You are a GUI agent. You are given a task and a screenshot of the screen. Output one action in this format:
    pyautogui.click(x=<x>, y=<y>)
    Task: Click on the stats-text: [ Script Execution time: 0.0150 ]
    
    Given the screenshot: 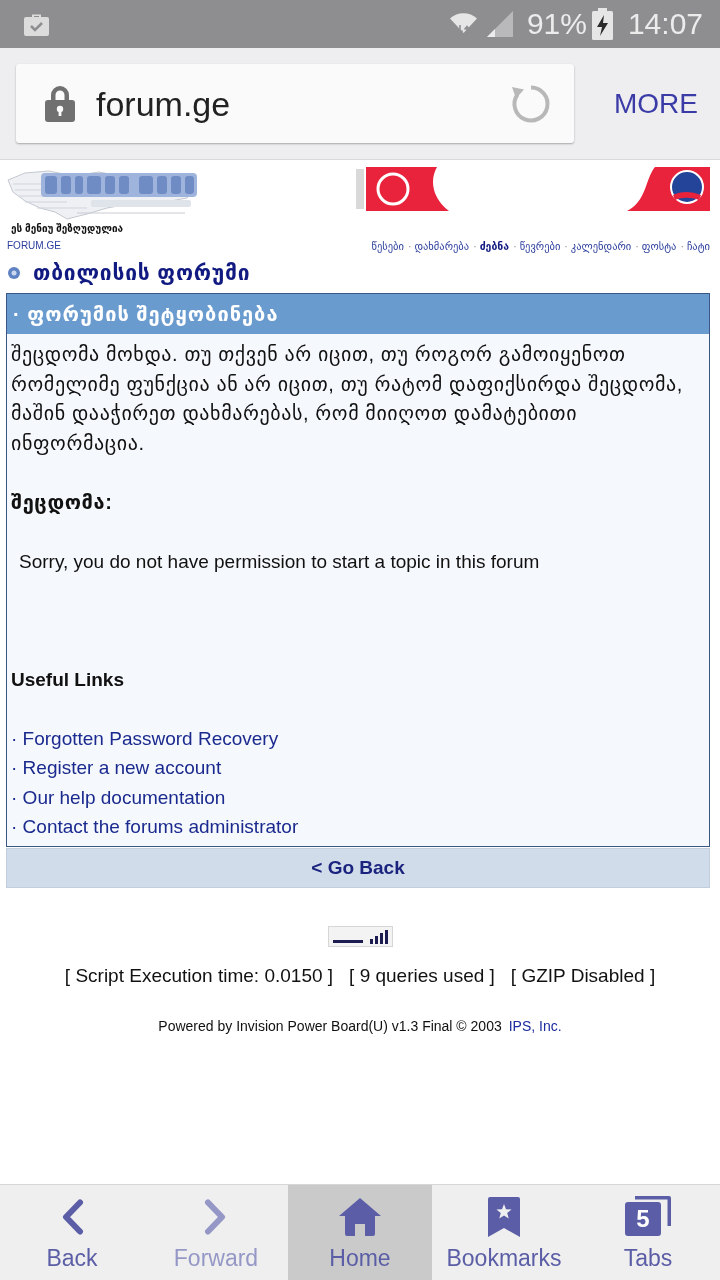 What is the action you would take?
    pyautogui.click(x=199, y=975)
    